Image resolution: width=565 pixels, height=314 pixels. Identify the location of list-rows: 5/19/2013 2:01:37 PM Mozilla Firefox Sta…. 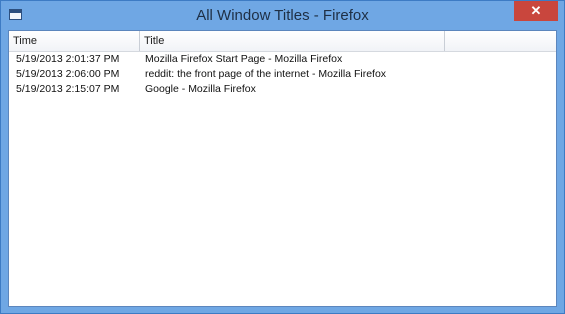
(282, 74).